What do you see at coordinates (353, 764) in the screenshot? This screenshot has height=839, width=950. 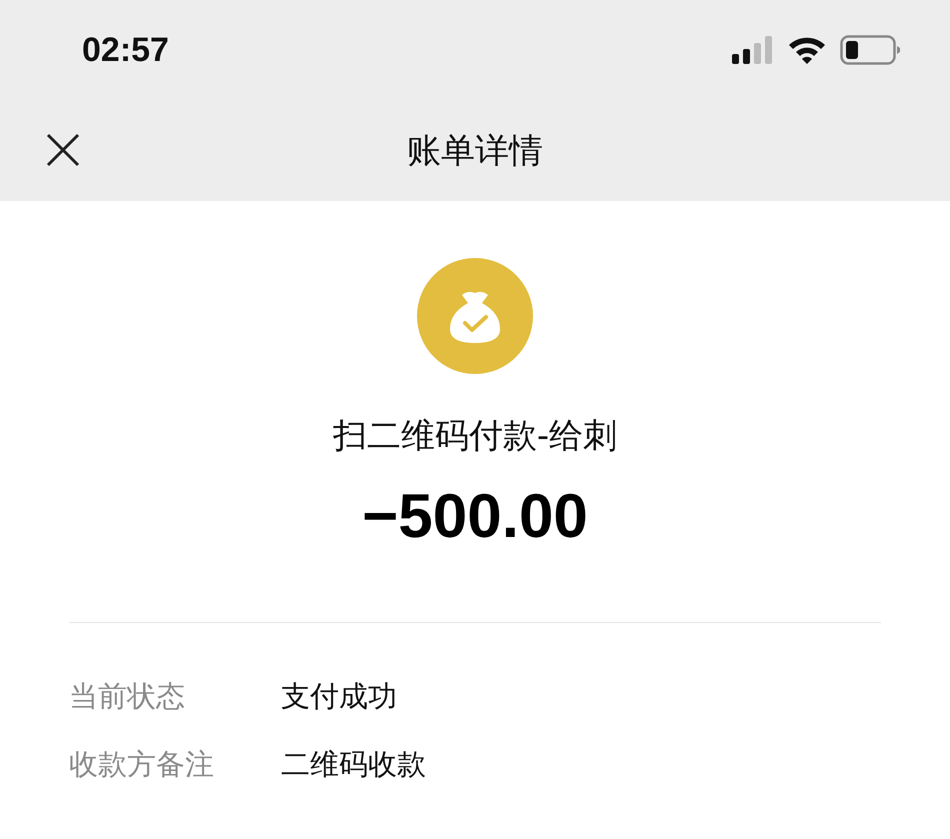 I see `detail-value: 二维码收款` at bounding box center [353, 764].